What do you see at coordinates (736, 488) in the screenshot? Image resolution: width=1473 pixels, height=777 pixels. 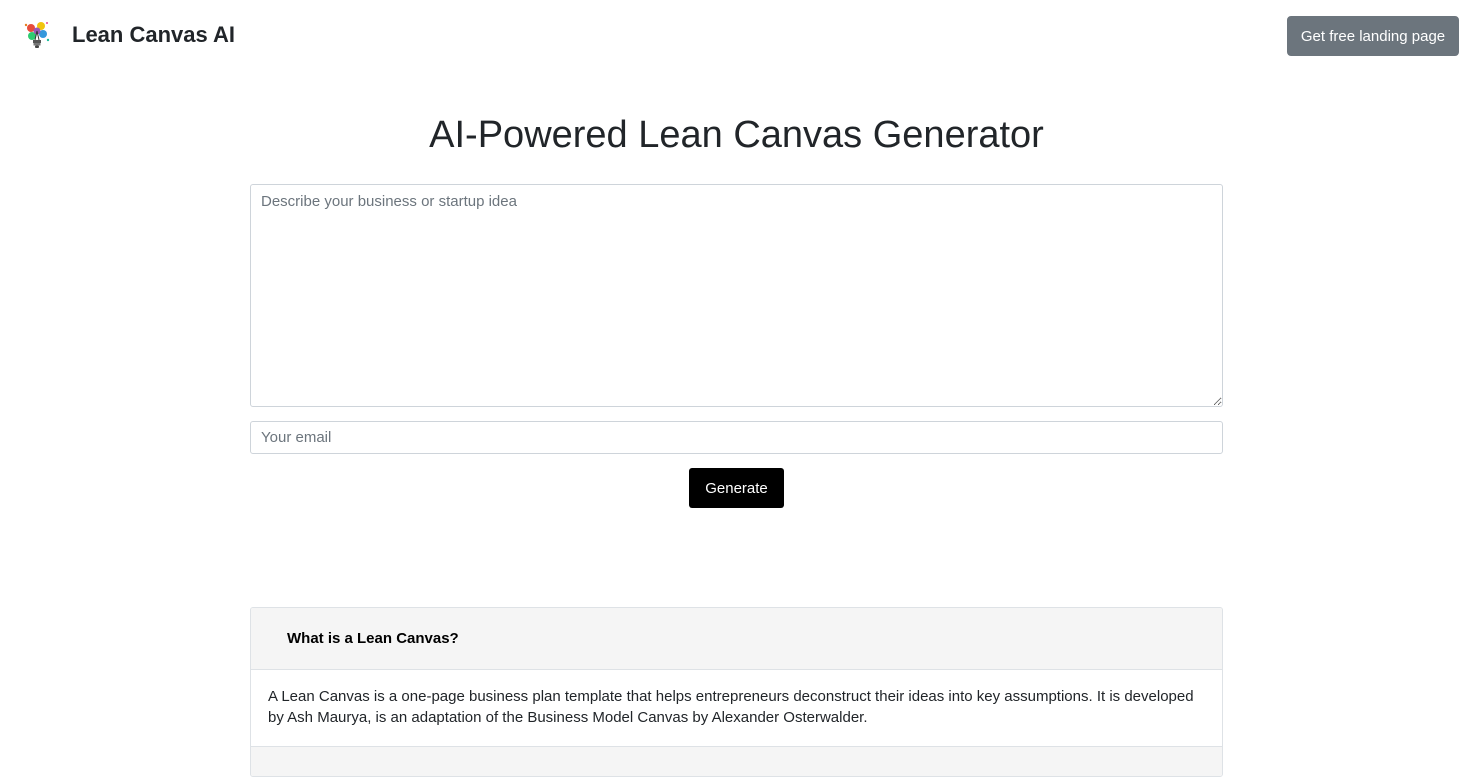 I see `generate-button: Generate` at bounding box center [736, 488].